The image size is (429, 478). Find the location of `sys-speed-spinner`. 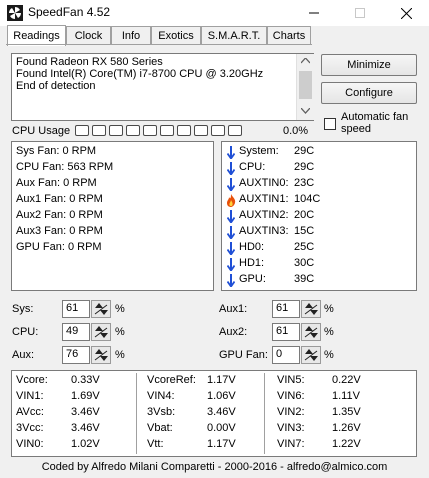

sys-speed-spinner is located at coordinates (101, 309).